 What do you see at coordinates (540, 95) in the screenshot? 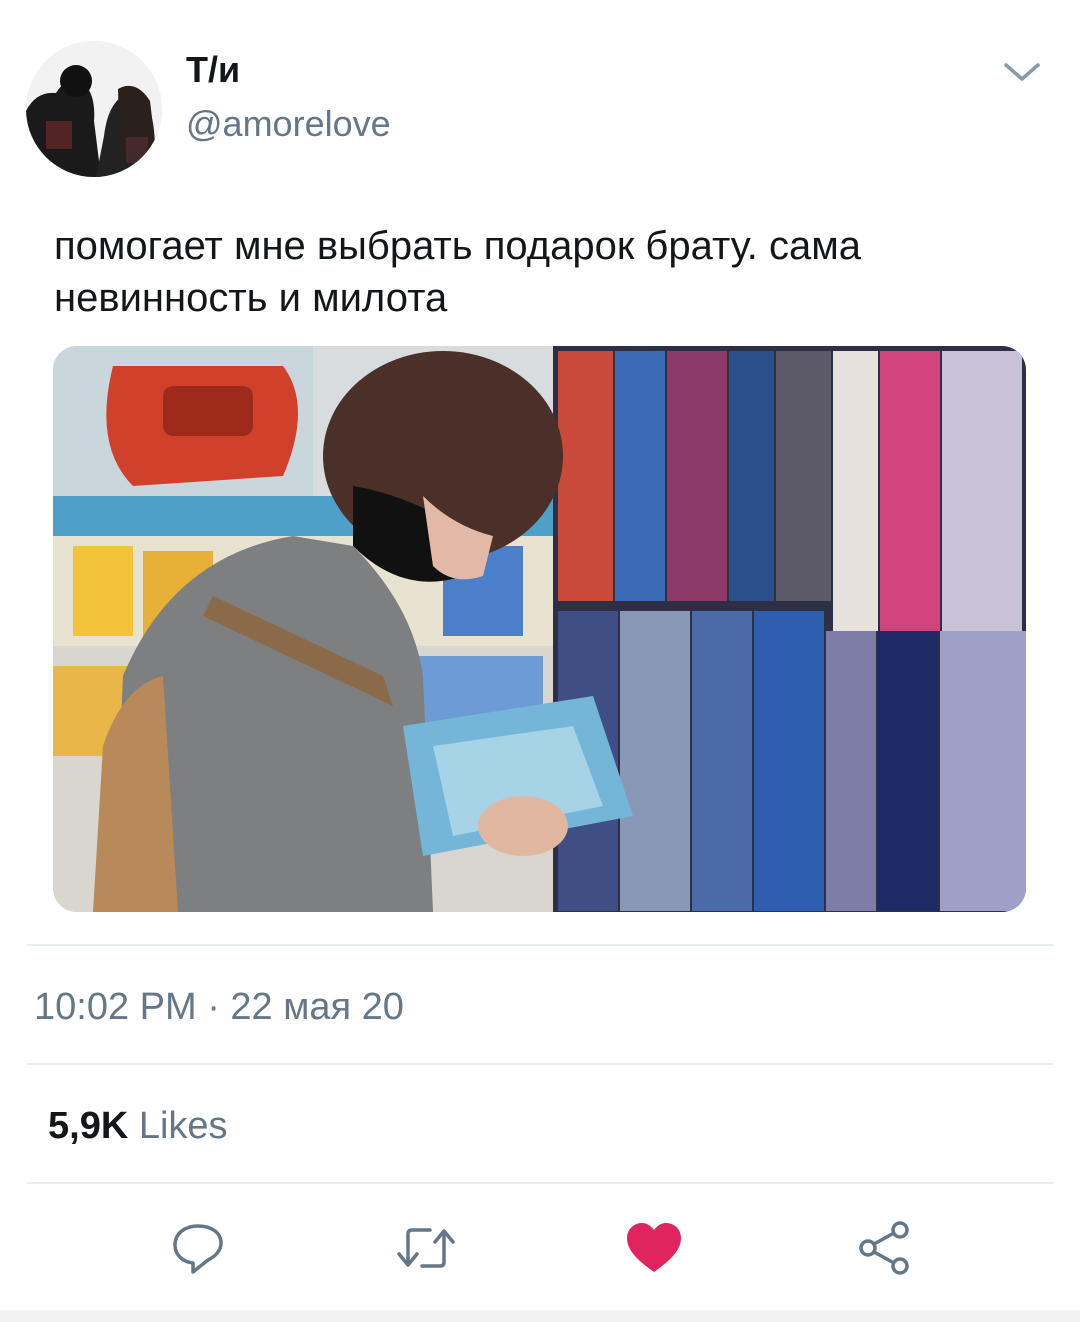
I see `tweet-header: Т/и @amorelove` at bounding box center [540, 95].